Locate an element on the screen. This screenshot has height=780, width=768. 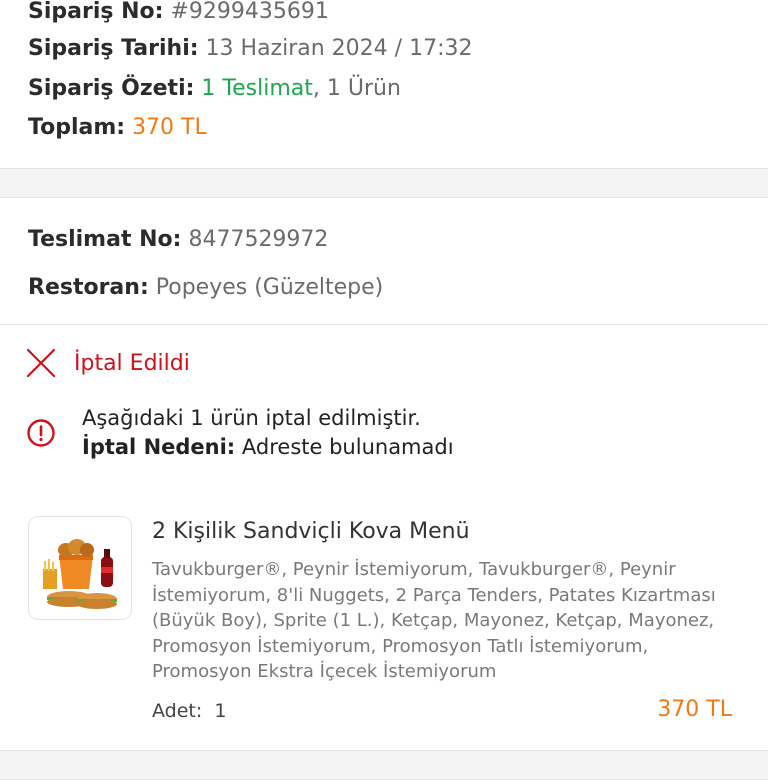
quantity-row: Adet: 1 is located at coordinates (189, 711).